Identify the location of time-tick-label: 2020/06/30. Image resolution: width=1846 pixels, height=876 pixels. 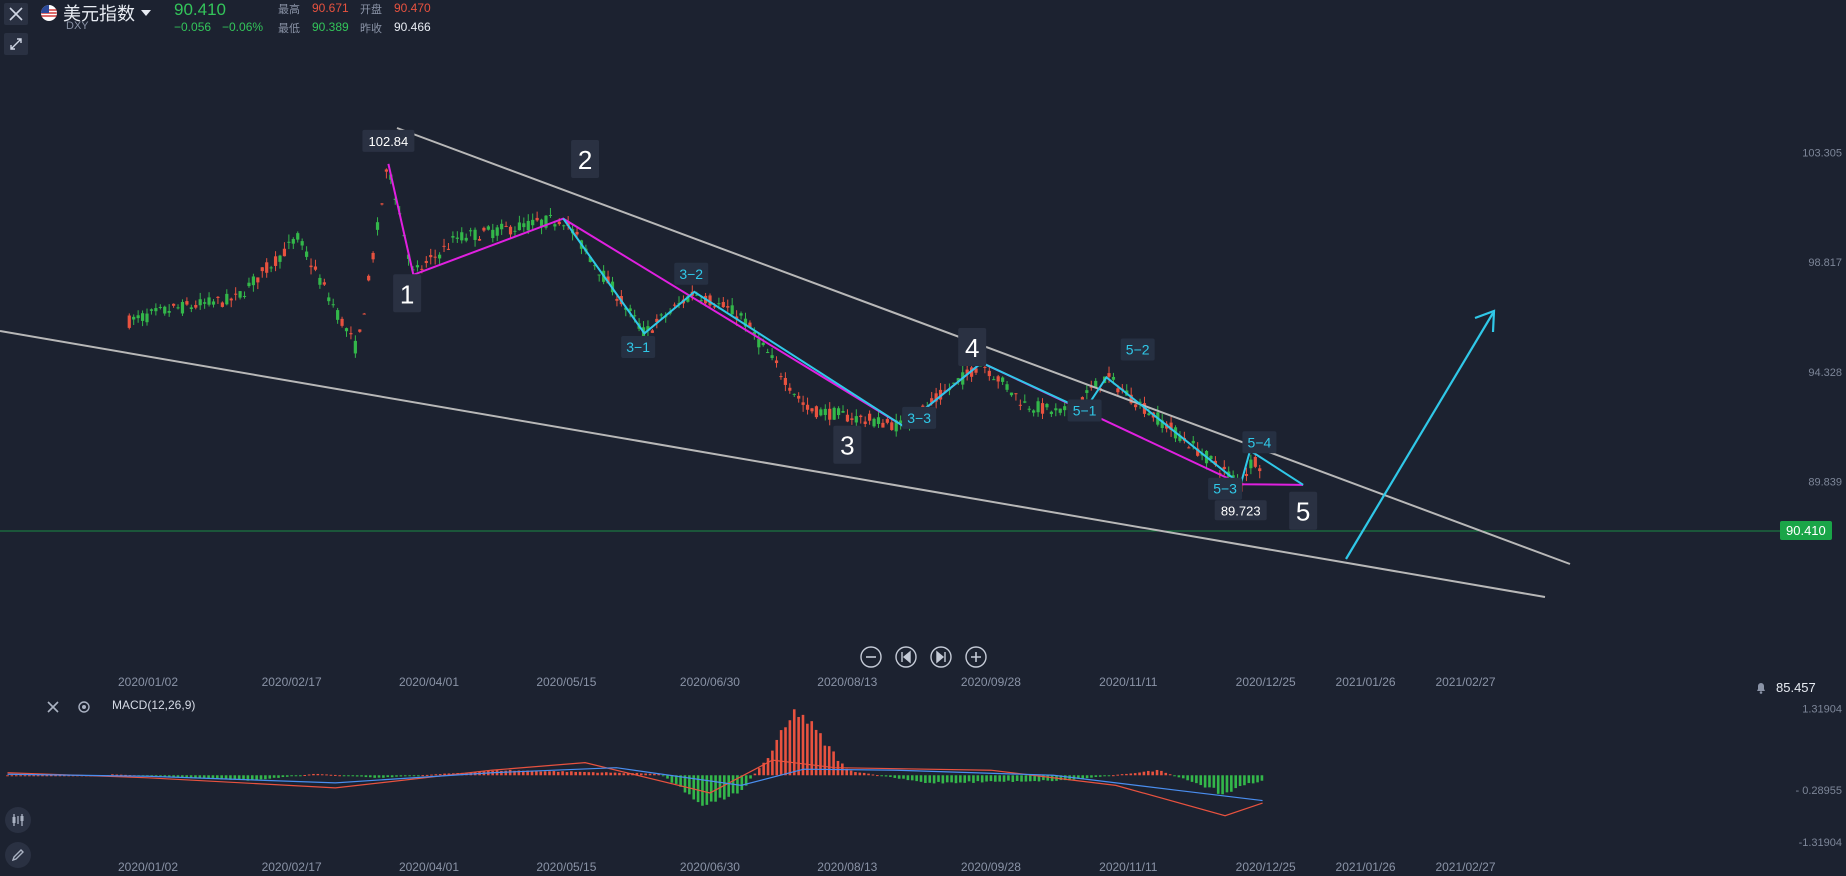
(710, 867).